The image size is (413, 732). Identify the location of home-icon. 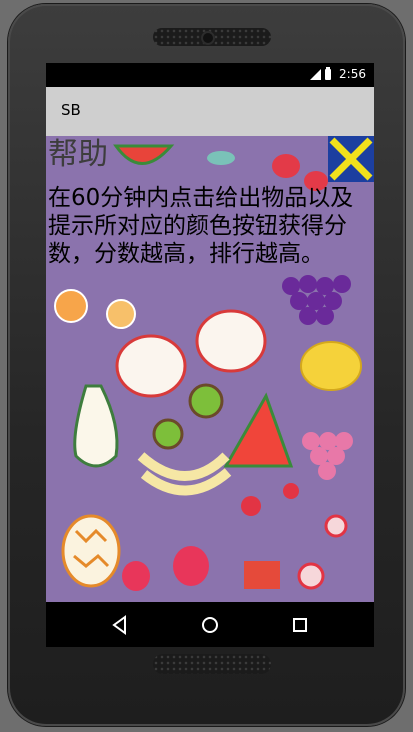
(210, 625).